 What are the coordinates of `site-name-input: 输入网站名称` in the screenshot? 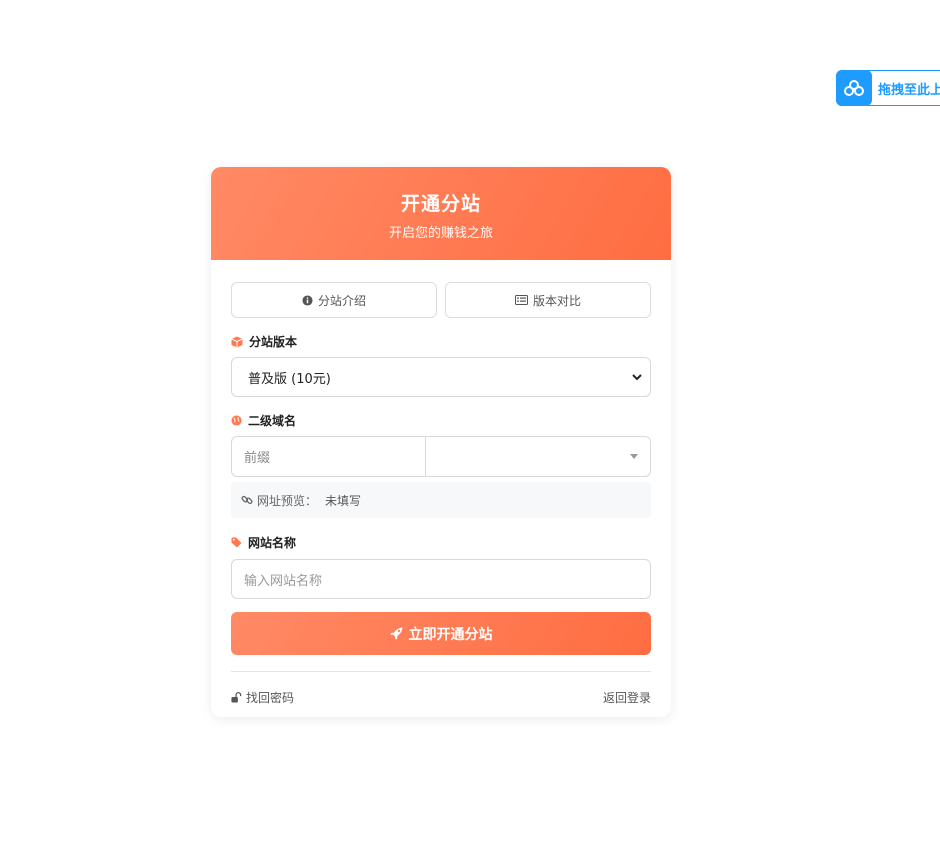 It's located at (441, 579).